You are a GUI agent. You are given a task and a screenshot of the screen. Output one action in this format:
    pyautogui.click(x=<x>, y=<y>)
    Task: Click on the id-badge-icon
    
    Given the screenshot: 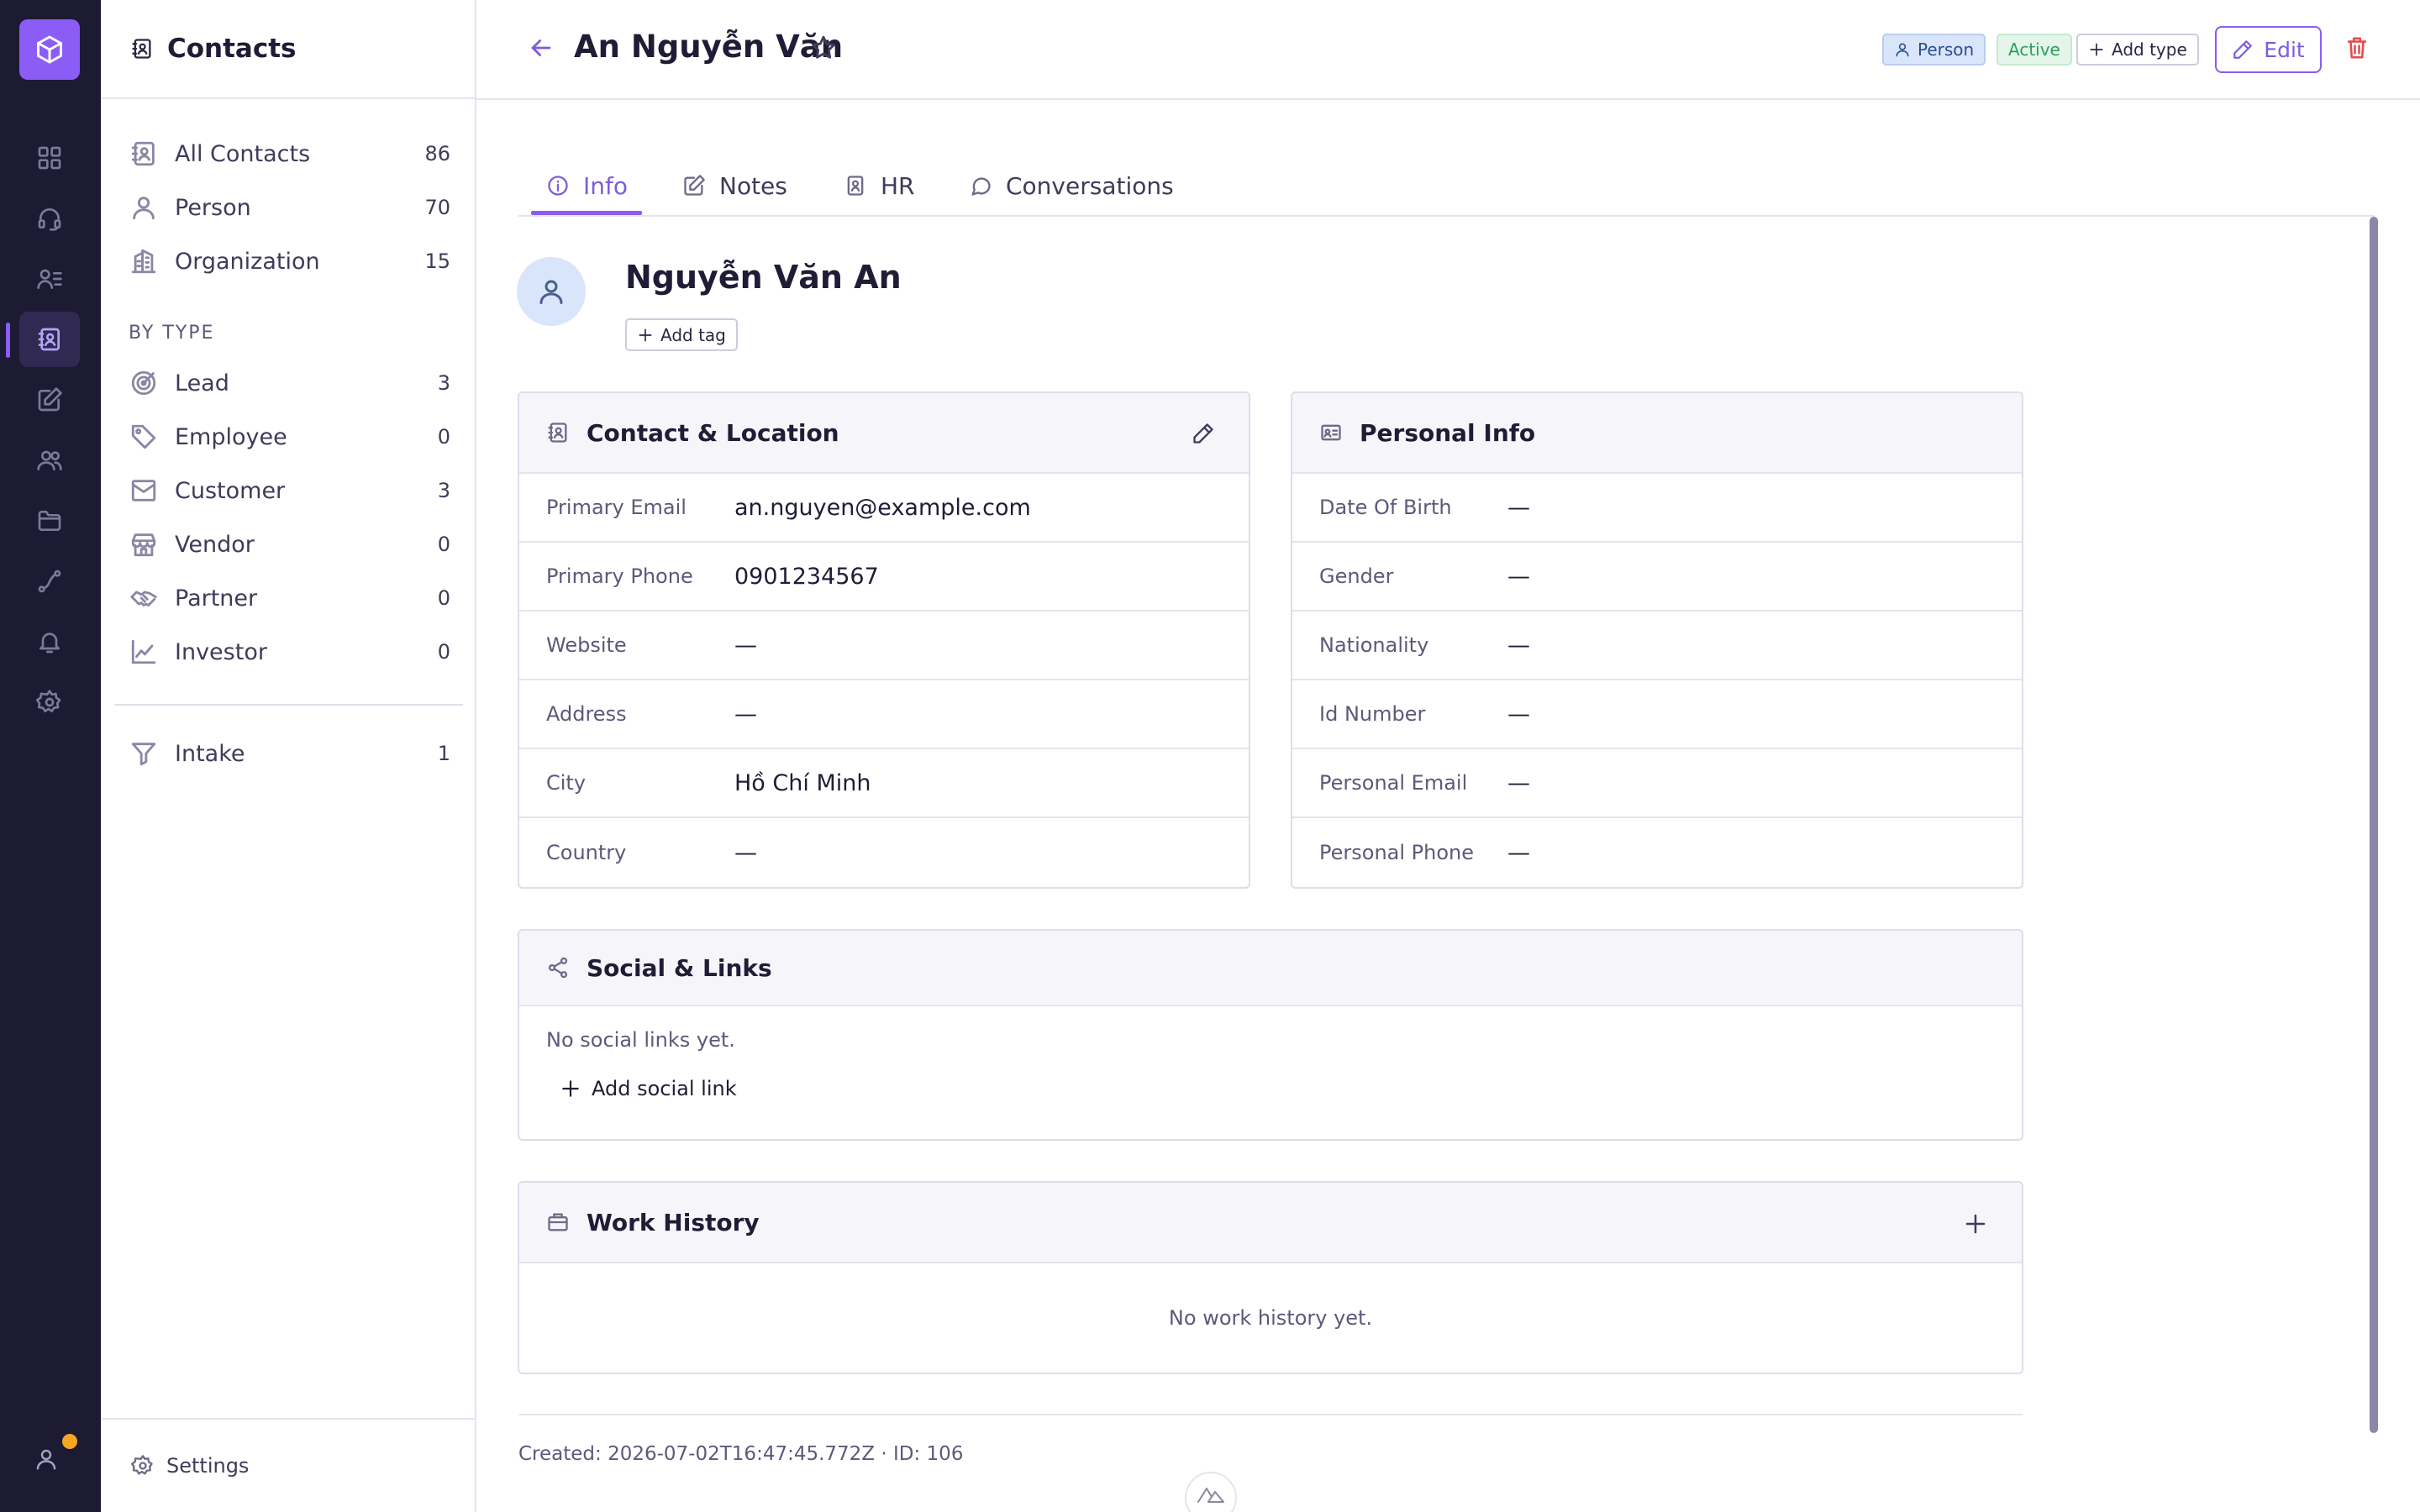 What is the action you would take?
    pyautogui.click(x=855, y=186)
    